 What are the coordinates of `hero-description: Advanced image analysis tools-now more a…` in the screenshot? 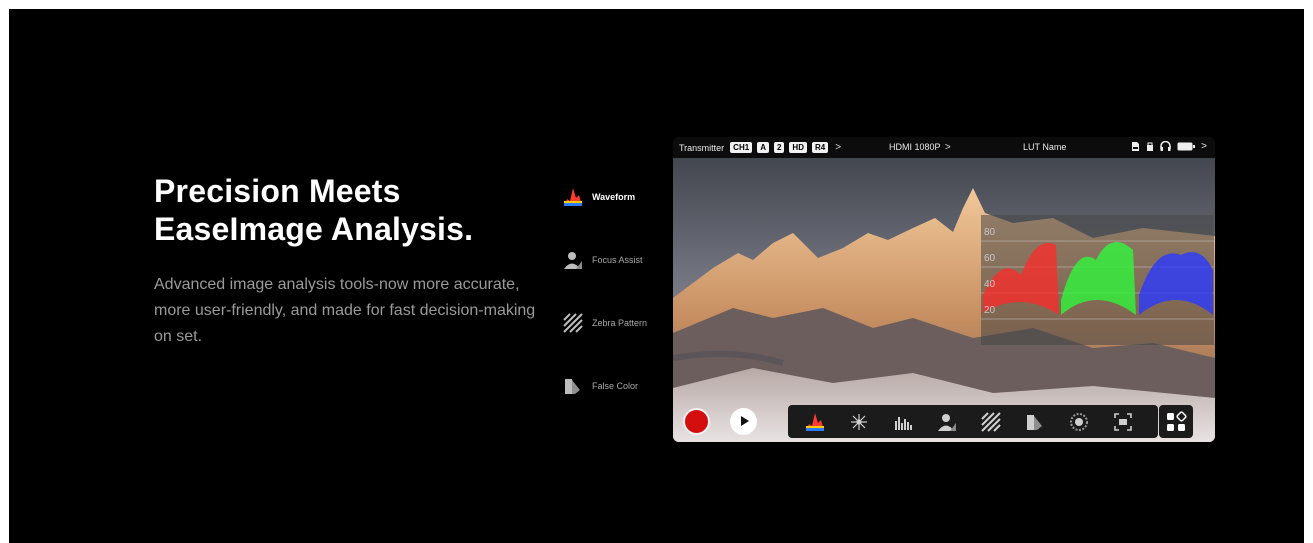 It's located at (345, 310).